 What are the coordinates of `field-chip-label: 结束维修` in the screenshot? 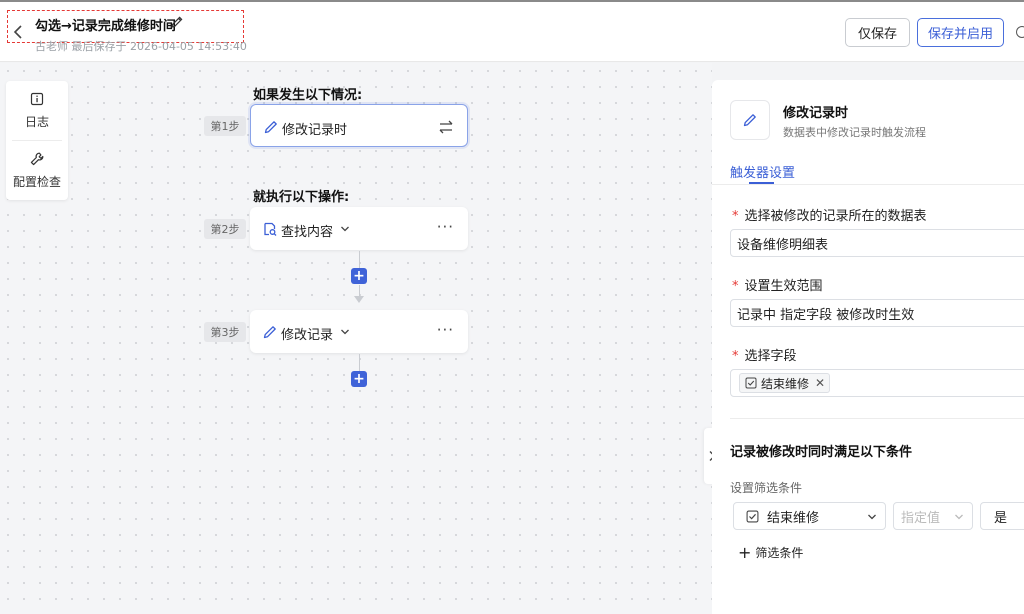 It's located at (785, 383).